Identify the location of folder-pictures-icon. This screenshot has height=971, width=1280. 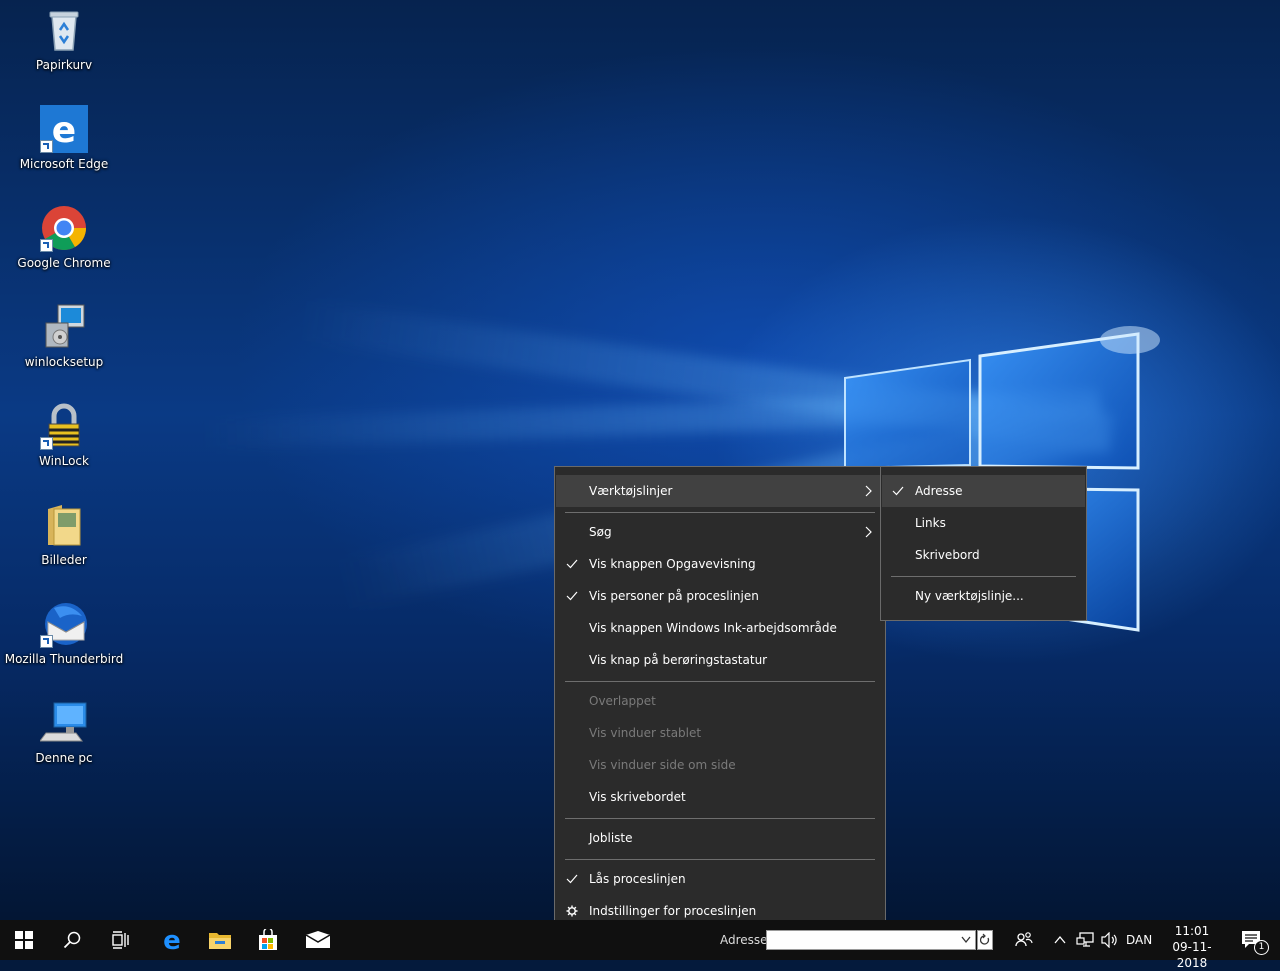
(64, 525).